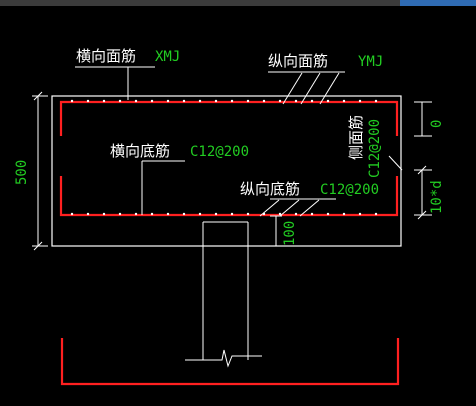  Describe the element at coordinates (370, 62) in the screenshot. I see `label-longitudinal-top-code: YMJ` at that location.